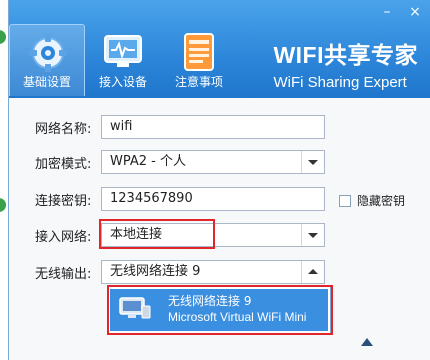 The image size is (430, 360). Describe the element at coordinates (63, 237) in the screenshot. I see `access-network-label: 接入网络:` at that location.